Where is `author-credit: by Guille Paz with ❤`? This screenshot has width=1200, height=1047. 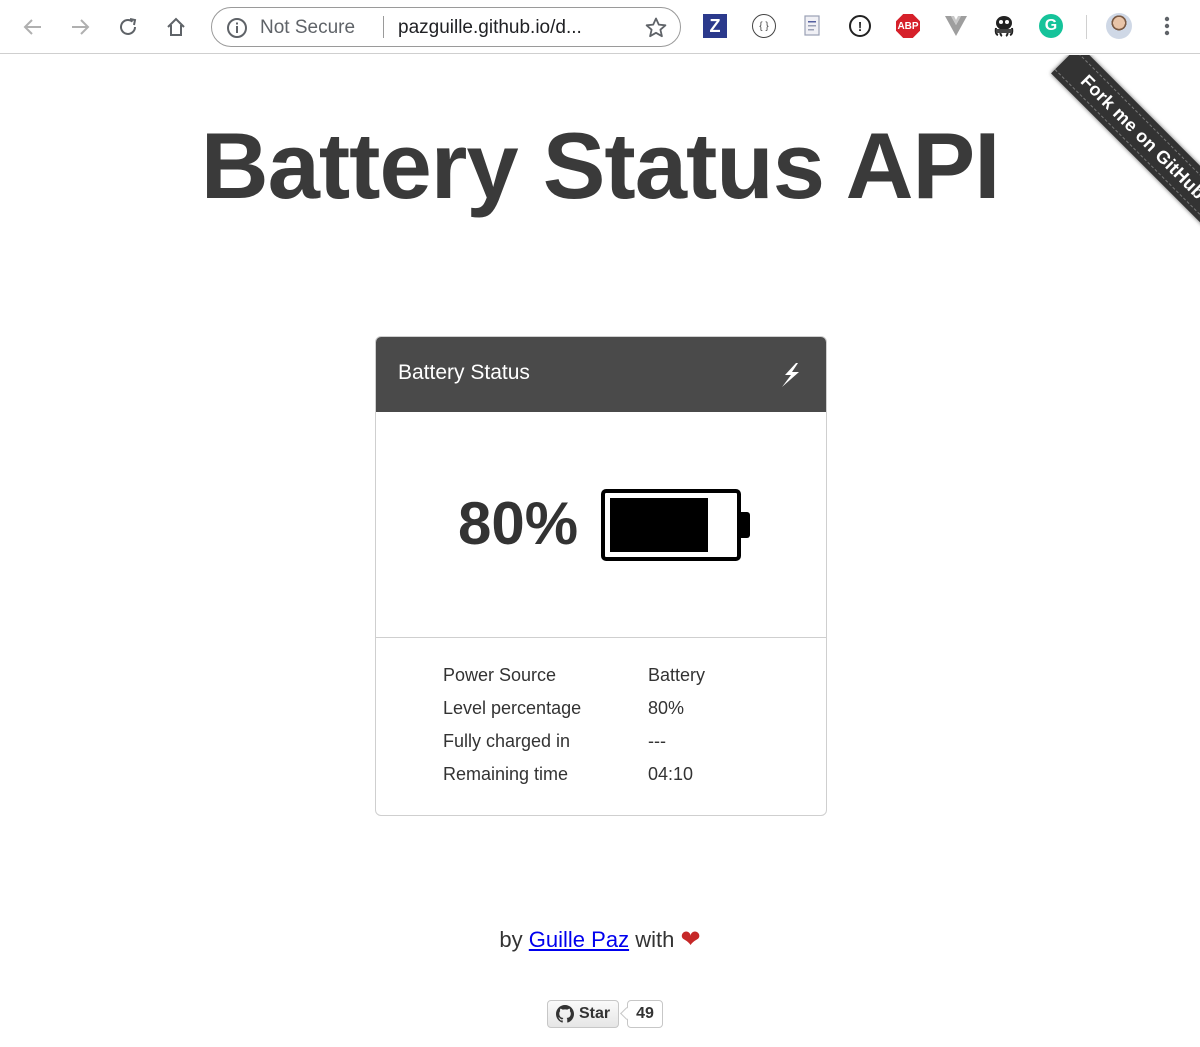 author-credit: by Guille Paz with ❤ is located at coordinates (600, 939).